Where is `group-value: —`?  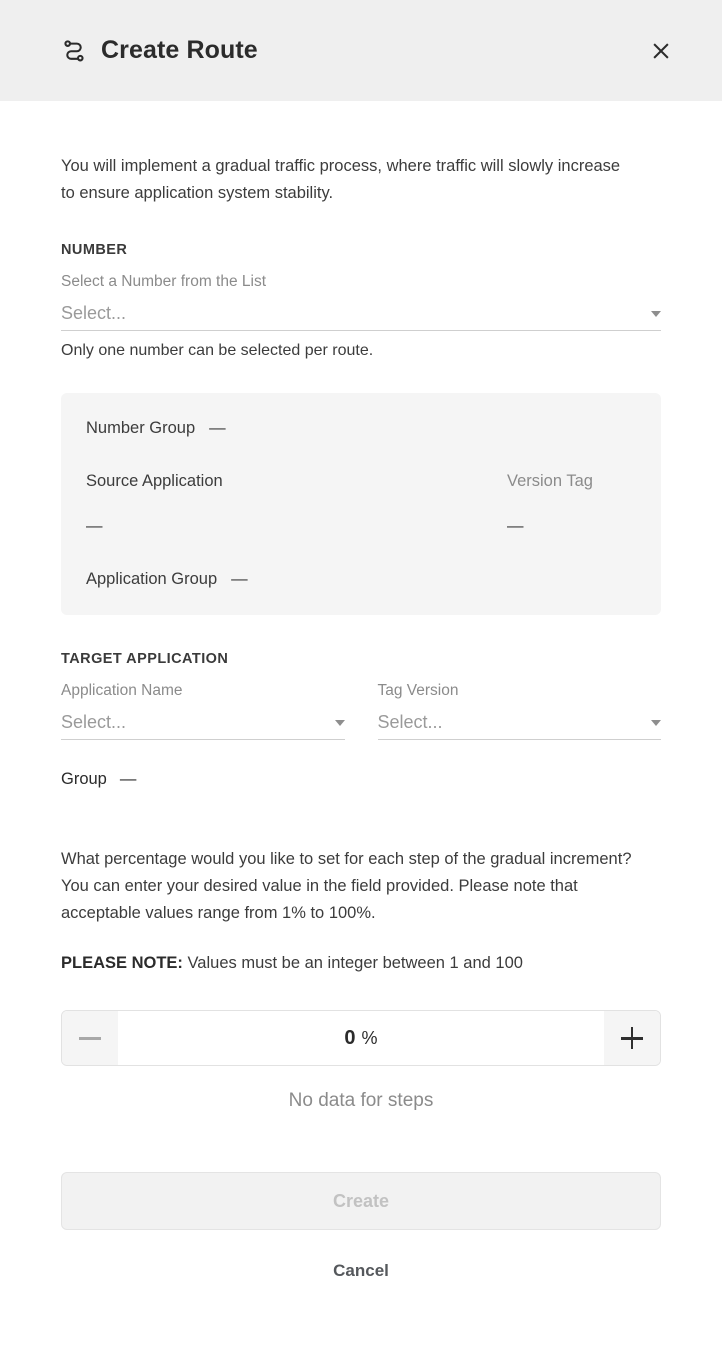
group-value: — is located at coordinates (127, 779).